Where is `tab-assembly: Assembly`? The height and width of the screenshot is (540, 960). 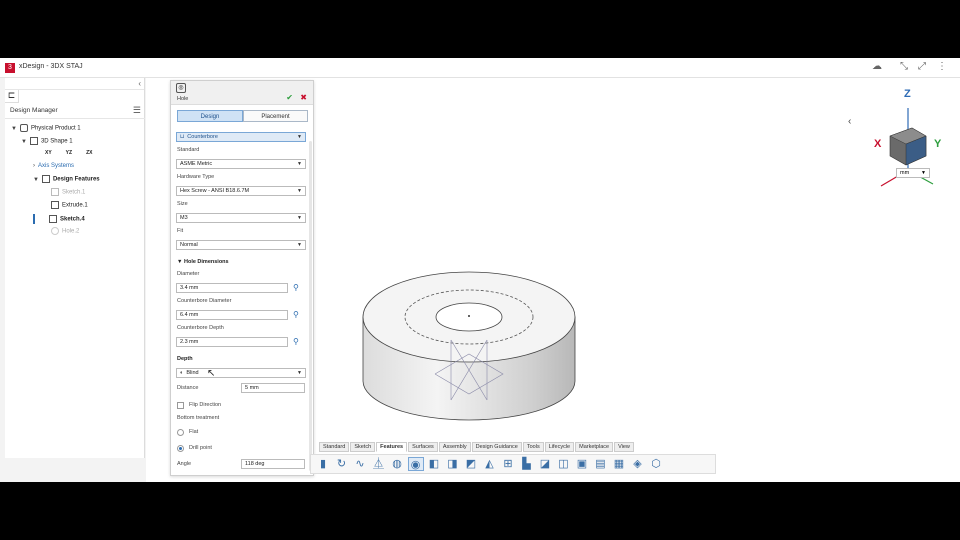
tab-assembly: Assembly is located at coordinates (454, 447).